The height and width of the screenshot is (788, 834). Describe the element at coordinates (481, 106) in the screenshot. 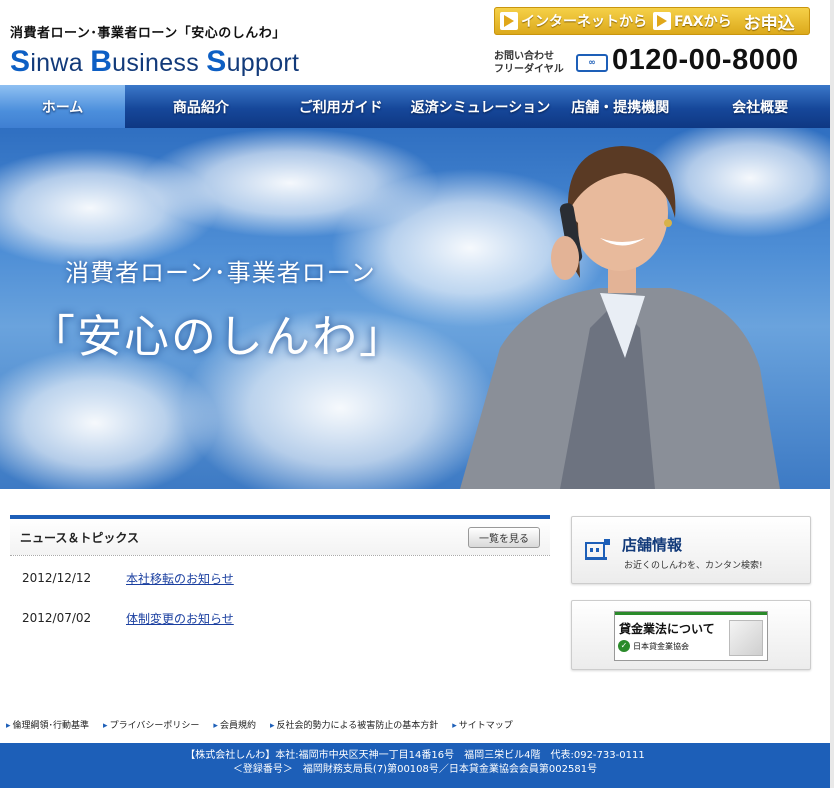

I see `nav-item-simulation: 返済シミュレーション` at that location.